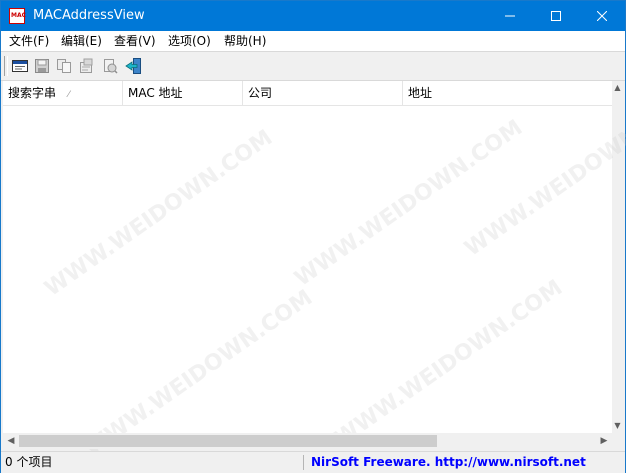 This screenshot has width=626, height=473. Describe the element at coordinates (63, 93) in the screenshot. I see `column-search-string: 搜索字串 ⁄` at that location.